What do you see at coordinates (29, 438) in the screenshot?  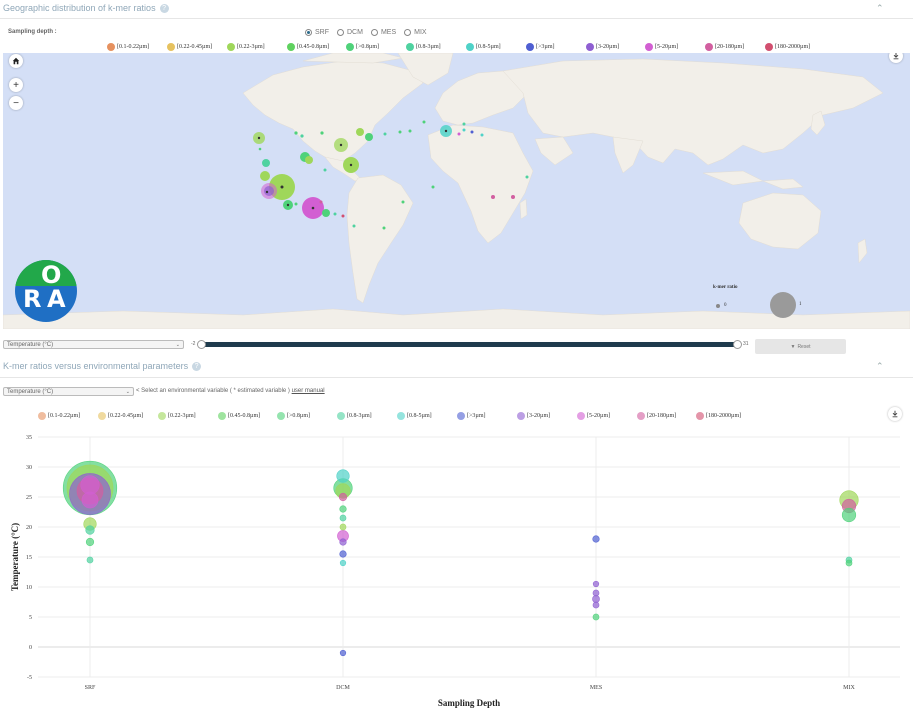 I see `y-tick-label: 35` at bounding box center [29, 438].